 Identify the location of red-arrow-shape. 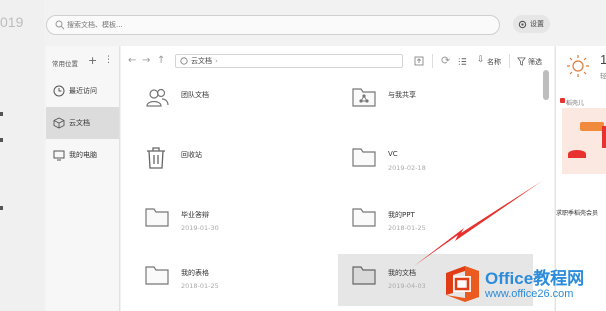
(478, 223).